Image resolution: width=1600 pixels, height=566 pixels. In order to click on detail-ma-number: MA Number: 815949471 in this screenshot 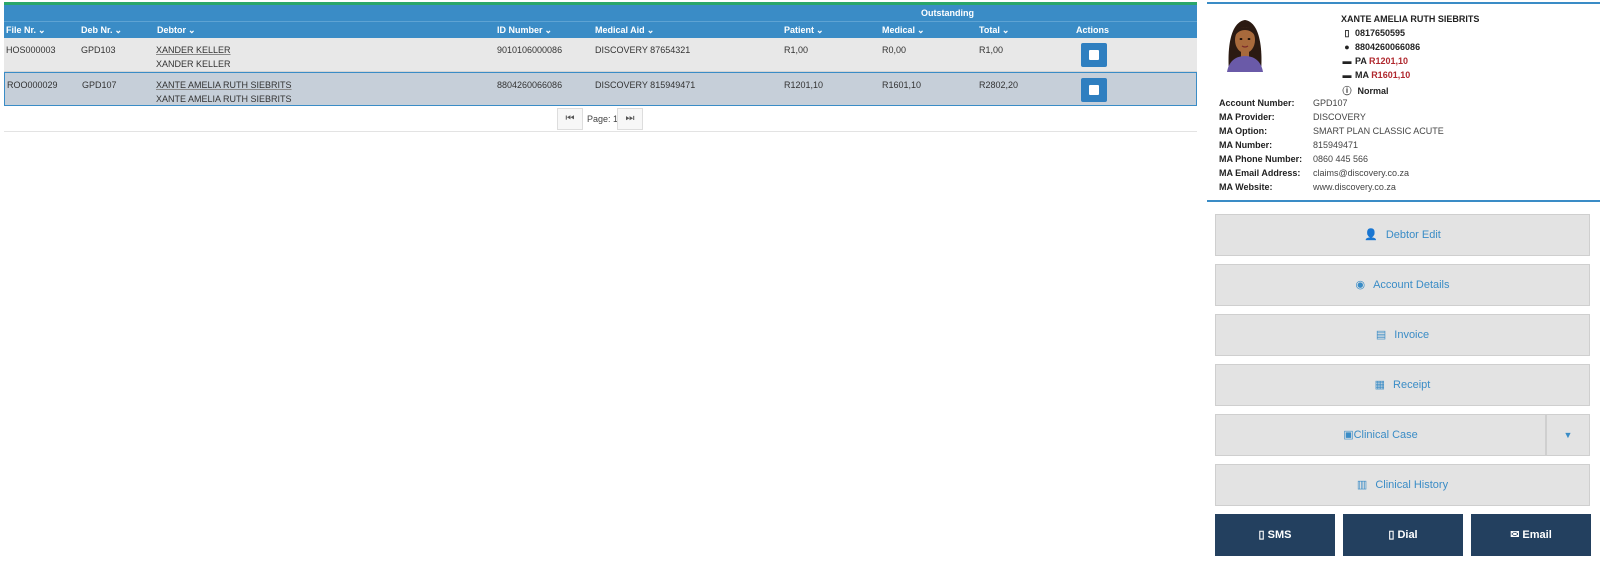, I will do `click(1288, 145)`.